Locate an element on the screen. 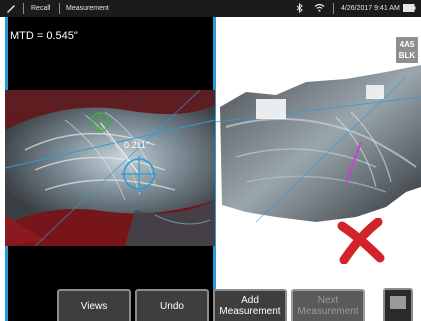 Image resolution: width=421 pixels, height=321 pixels. badge-line-1: 4A5 is located at coordinates (407, 44).